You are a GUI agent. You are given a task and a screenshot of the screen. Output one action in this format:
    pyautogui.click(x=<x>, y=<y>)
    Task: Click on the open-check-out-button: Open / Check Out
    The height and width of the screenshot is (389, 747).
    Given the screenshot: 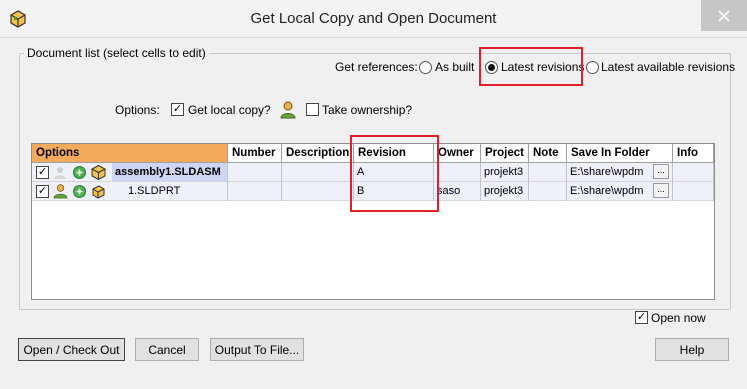 What is the action you would take?
    pyautogui.click(x=71, y=349)
    